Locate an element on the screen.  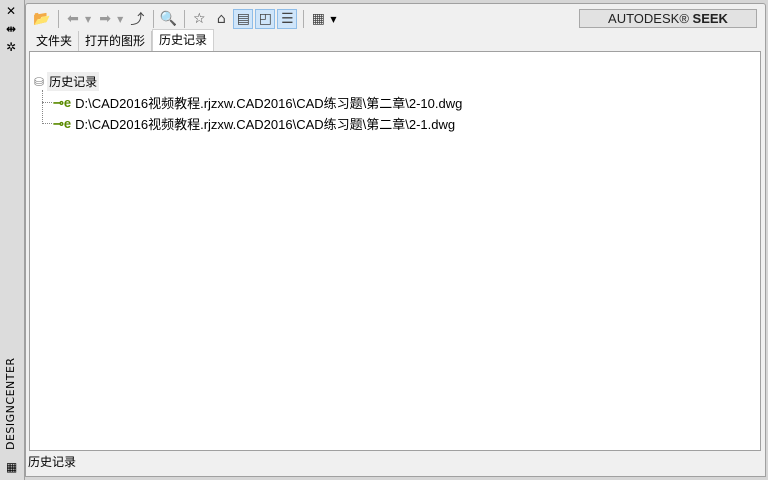
tree-root: ⛁ 历史记录 is located at coordinates (67, 81).